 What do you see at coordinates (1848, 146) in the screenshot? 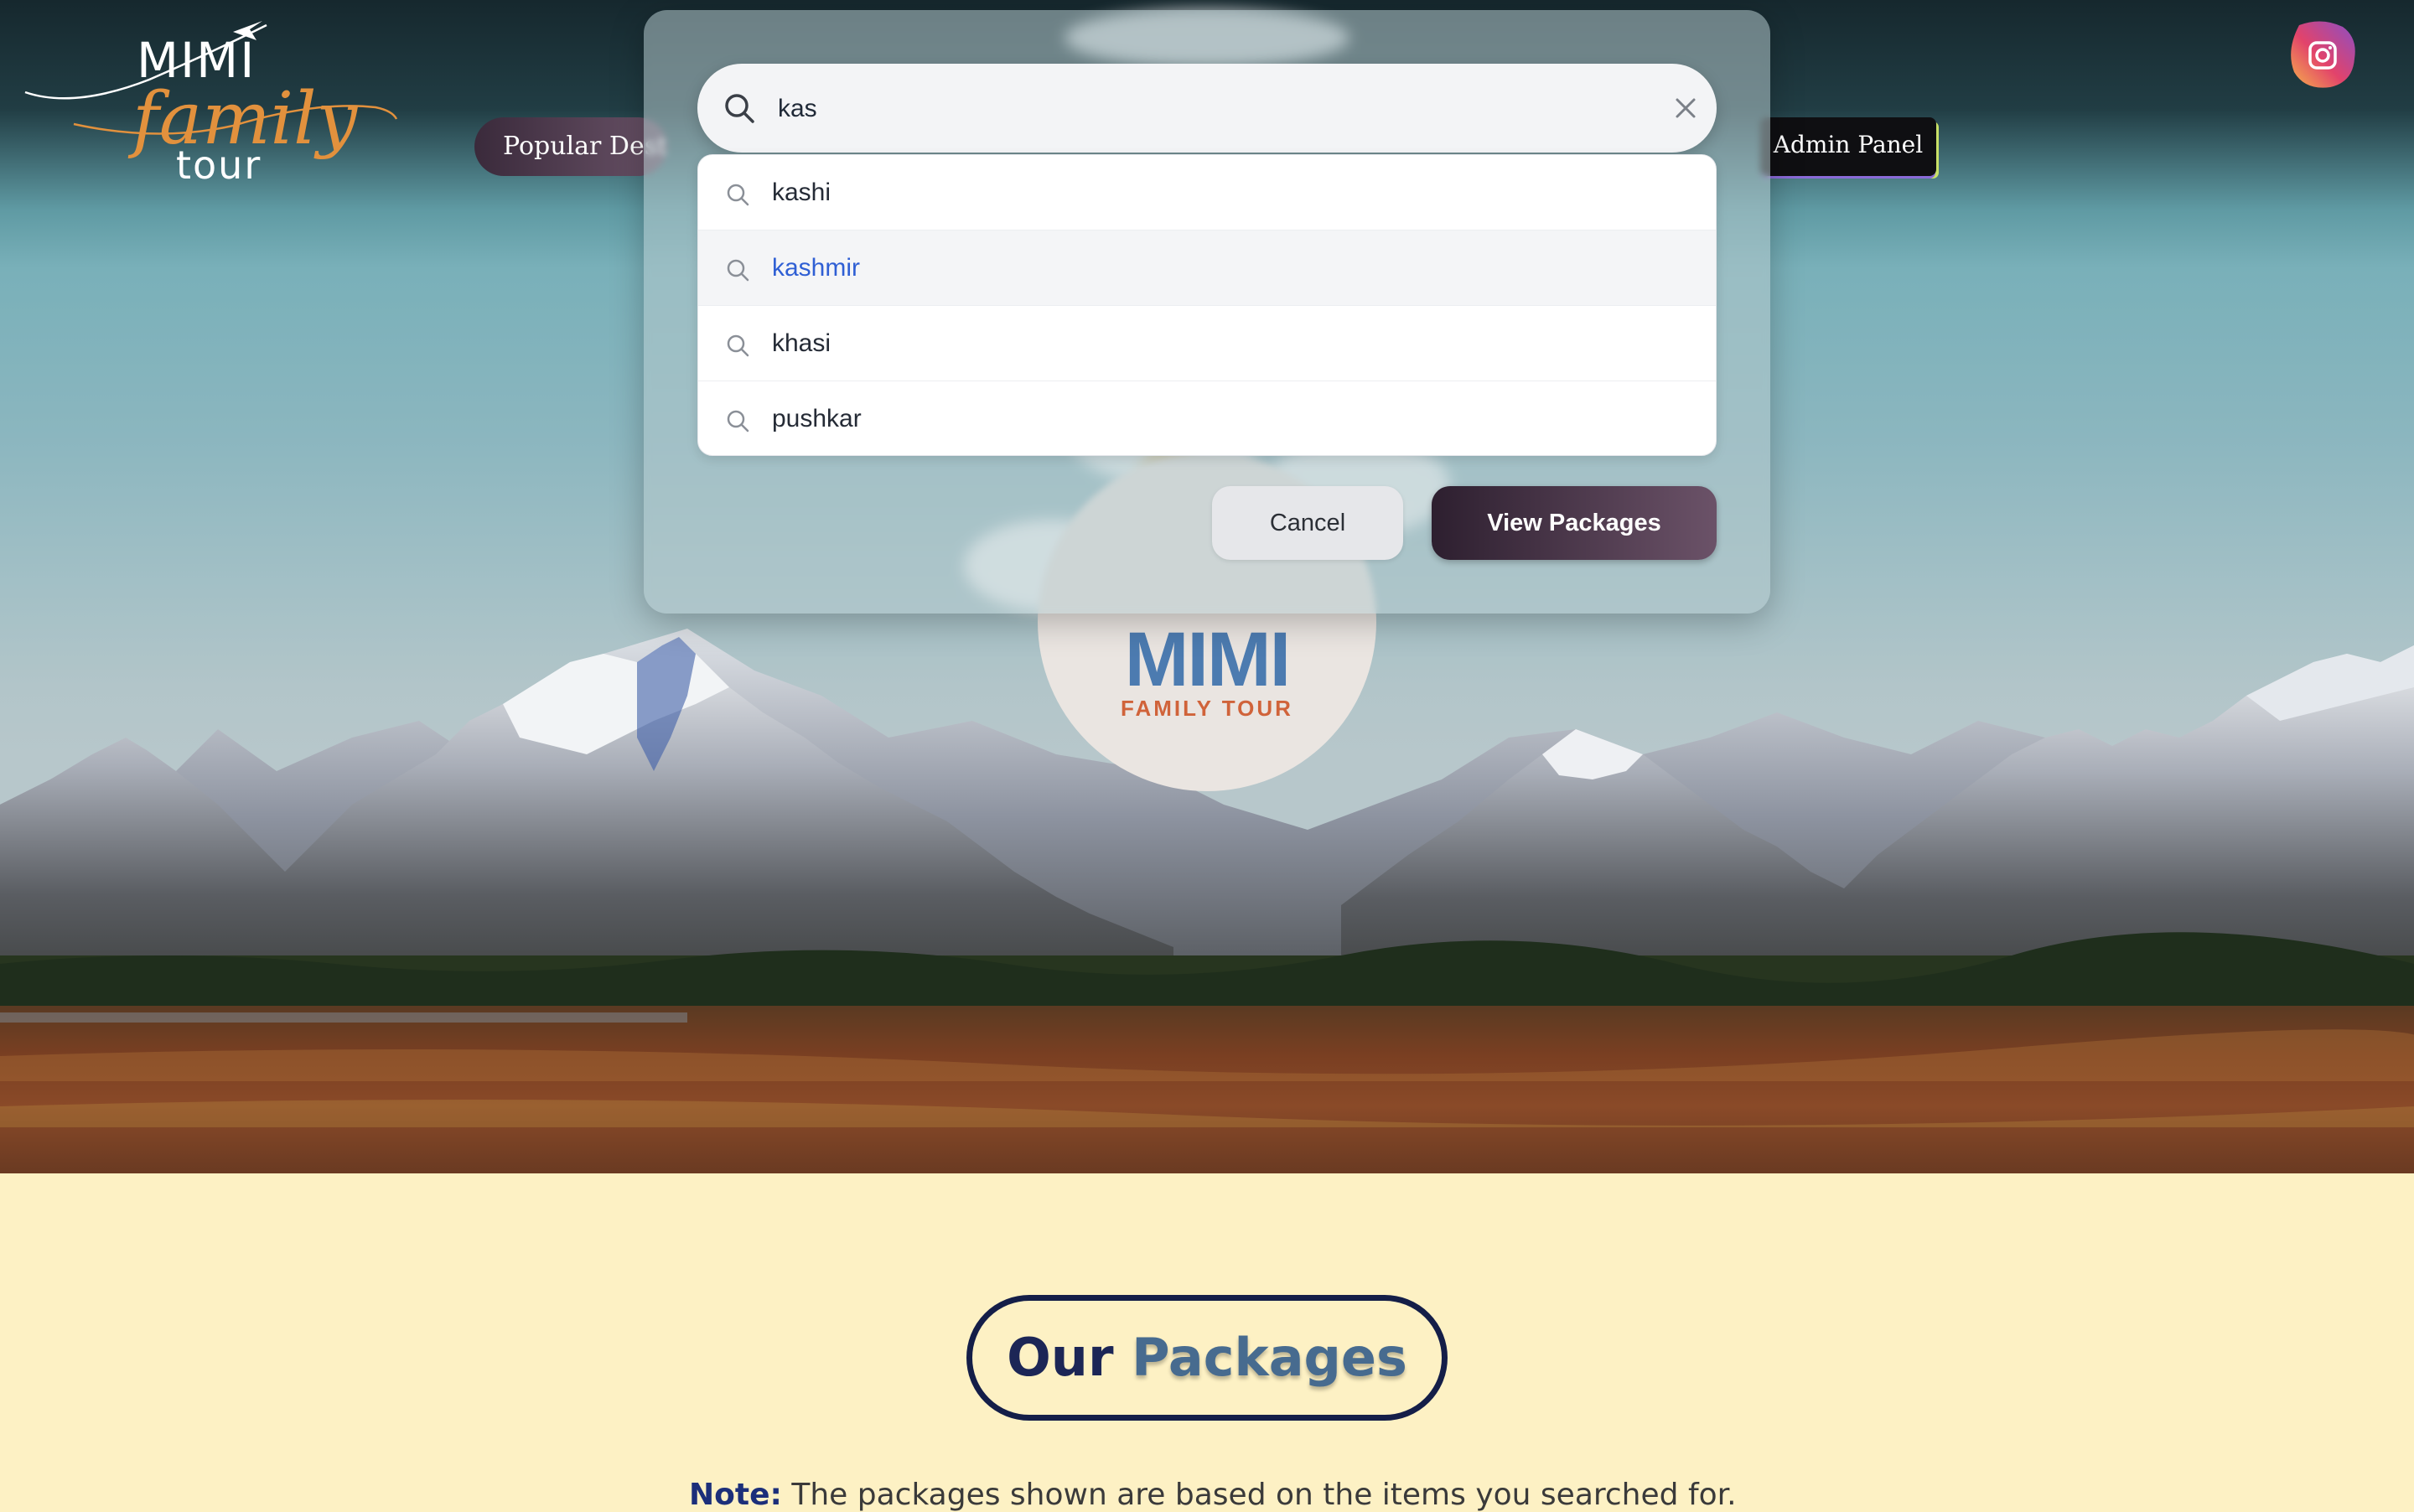
I see `admin-panel-button: Admin Panel` at bounding box center [1848, 146].